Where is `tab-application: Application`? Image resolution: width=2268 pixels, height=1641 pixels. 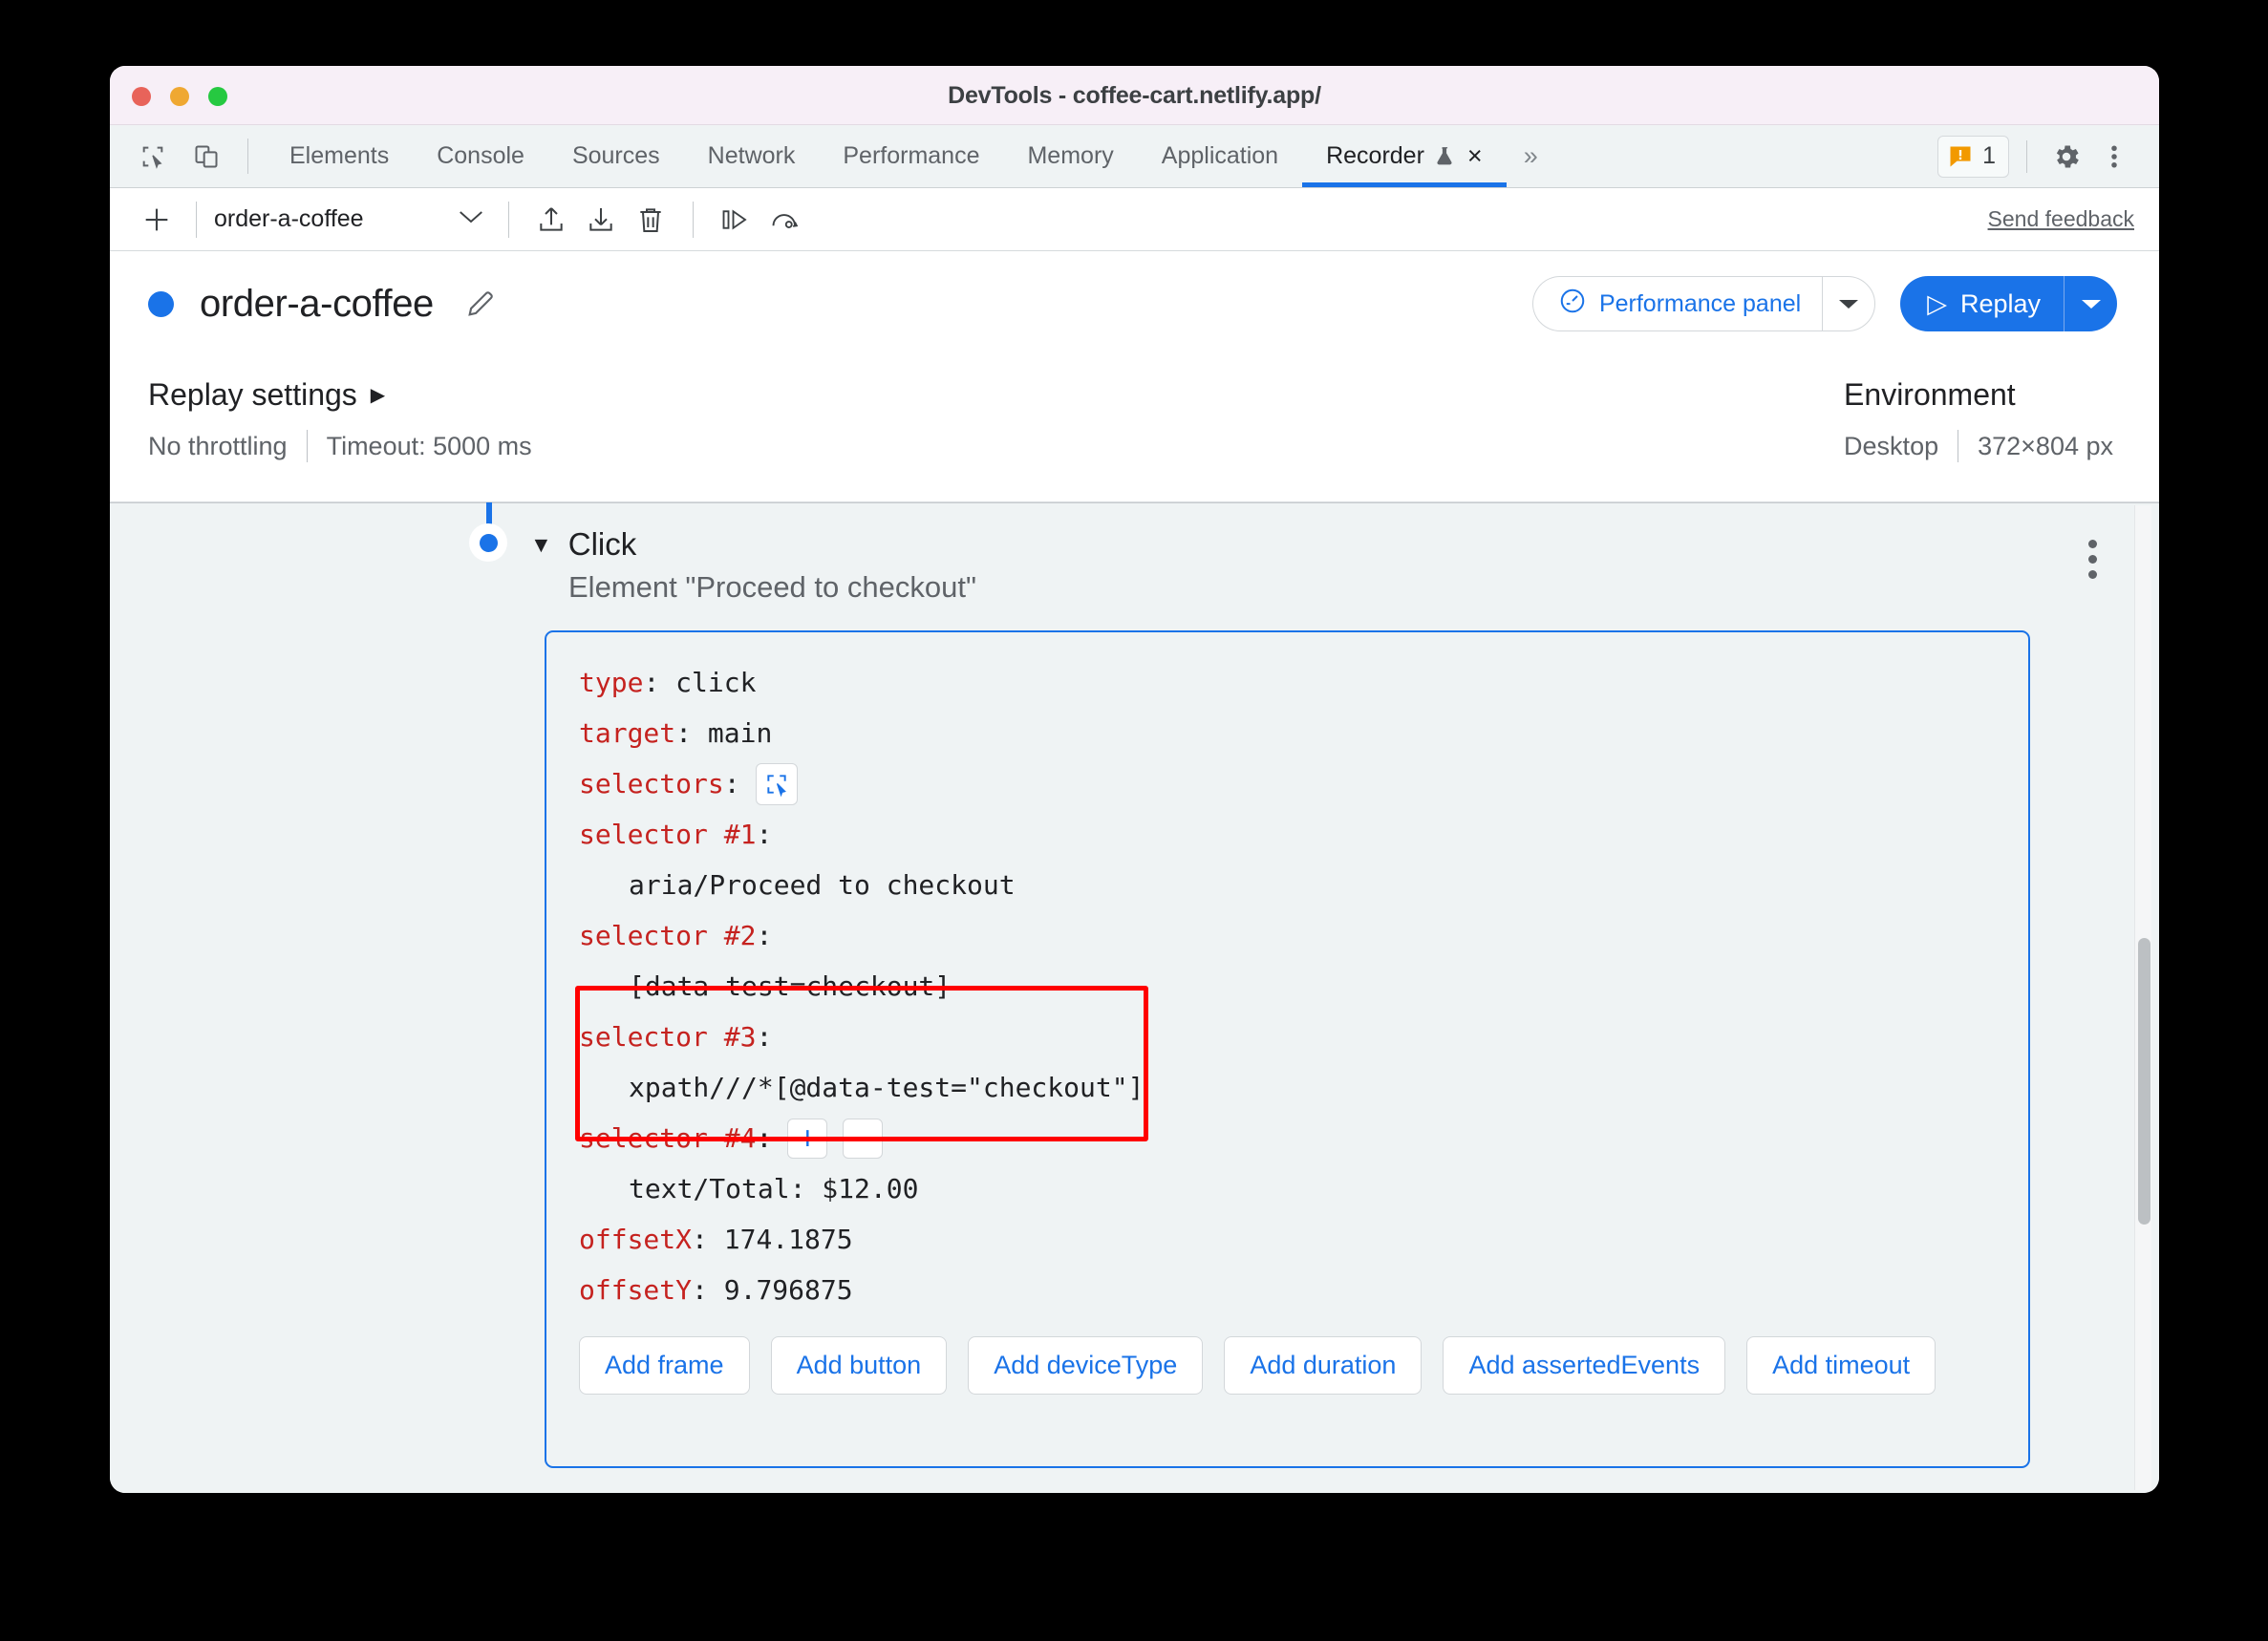
tab-application: Application is located at coordinates (1220, 156).